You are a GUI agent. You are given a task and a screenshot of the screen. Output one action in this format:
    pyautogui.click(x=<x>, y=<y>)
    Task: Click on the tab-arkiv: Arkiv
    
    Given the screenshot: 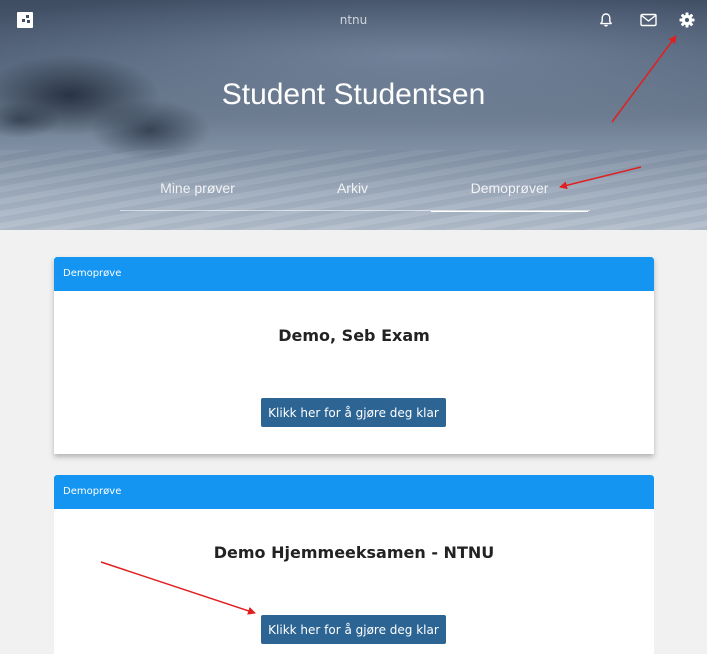 What is the action you would take?
    pyautogui.click(x=352, y=196)
    